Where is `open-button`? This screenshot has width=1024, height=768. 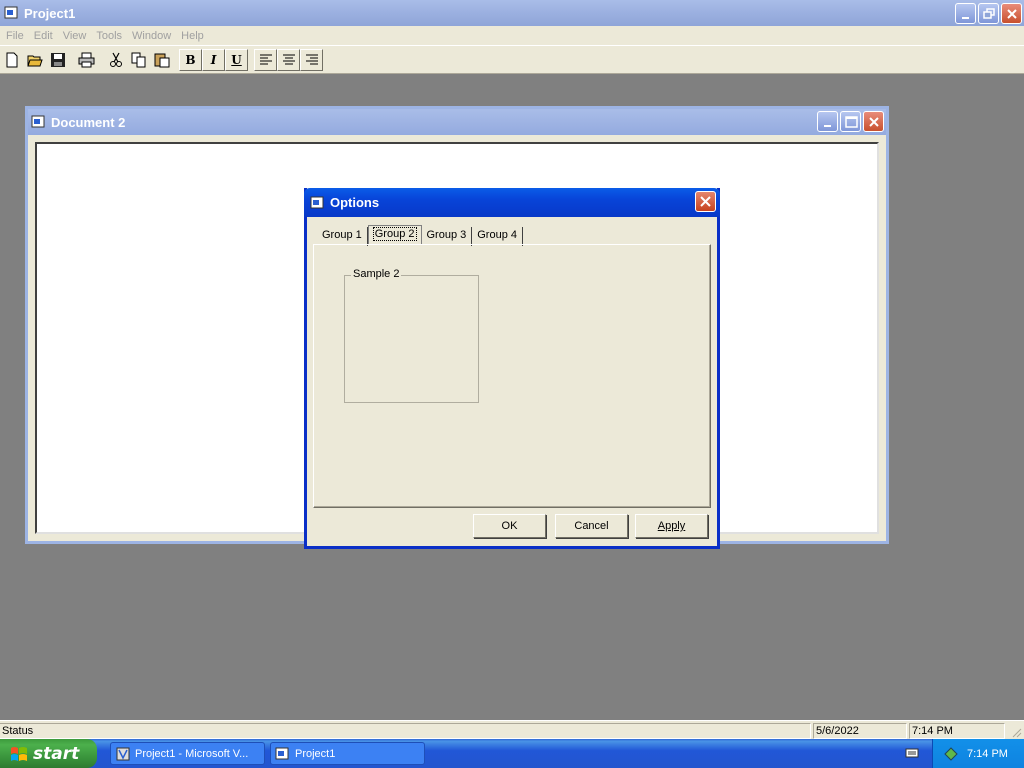 open-button is located at coordinates (34, 60).